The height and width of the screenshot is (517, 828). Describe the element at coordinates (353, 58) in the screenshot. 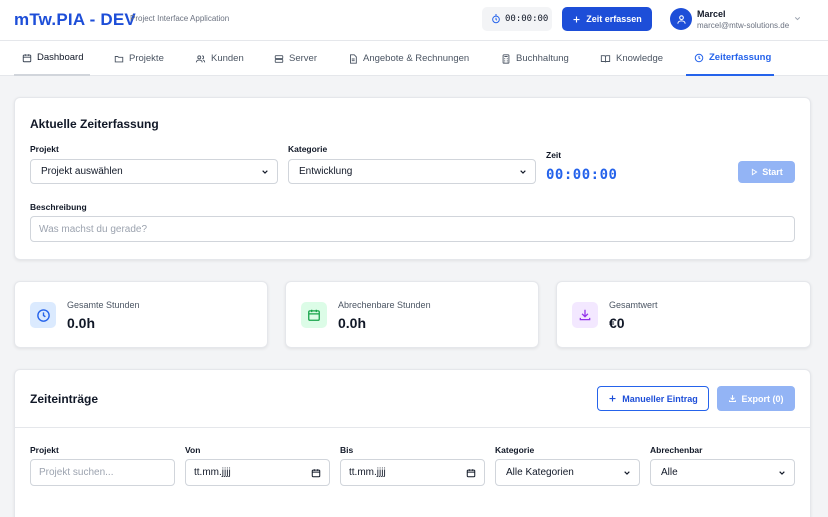

I see `document-icon` at that location.